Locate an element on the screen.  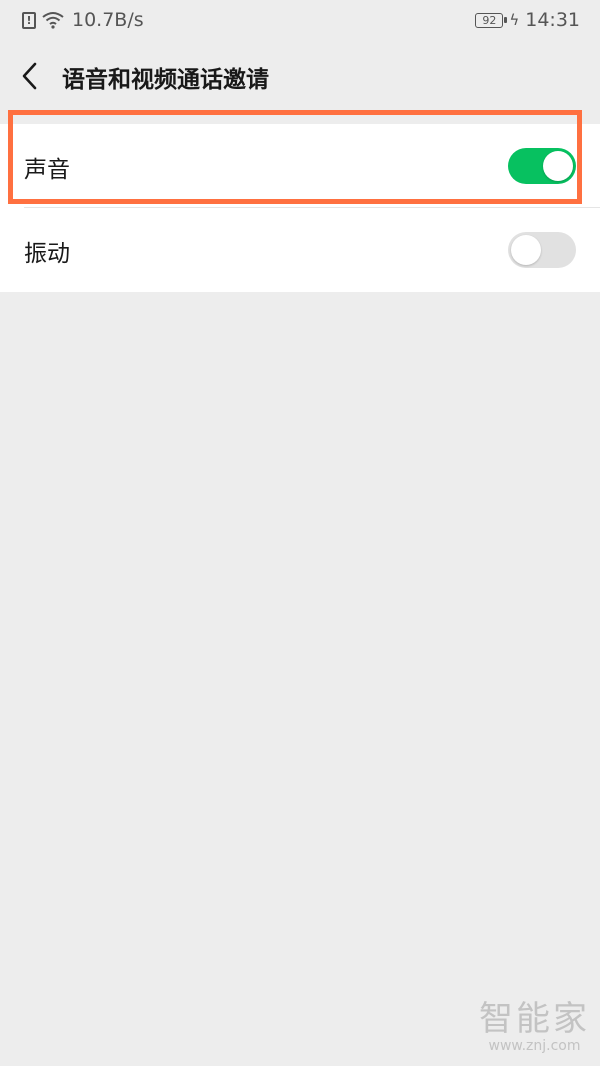
battery-icon: 92 is located at coordinates (491, 20).